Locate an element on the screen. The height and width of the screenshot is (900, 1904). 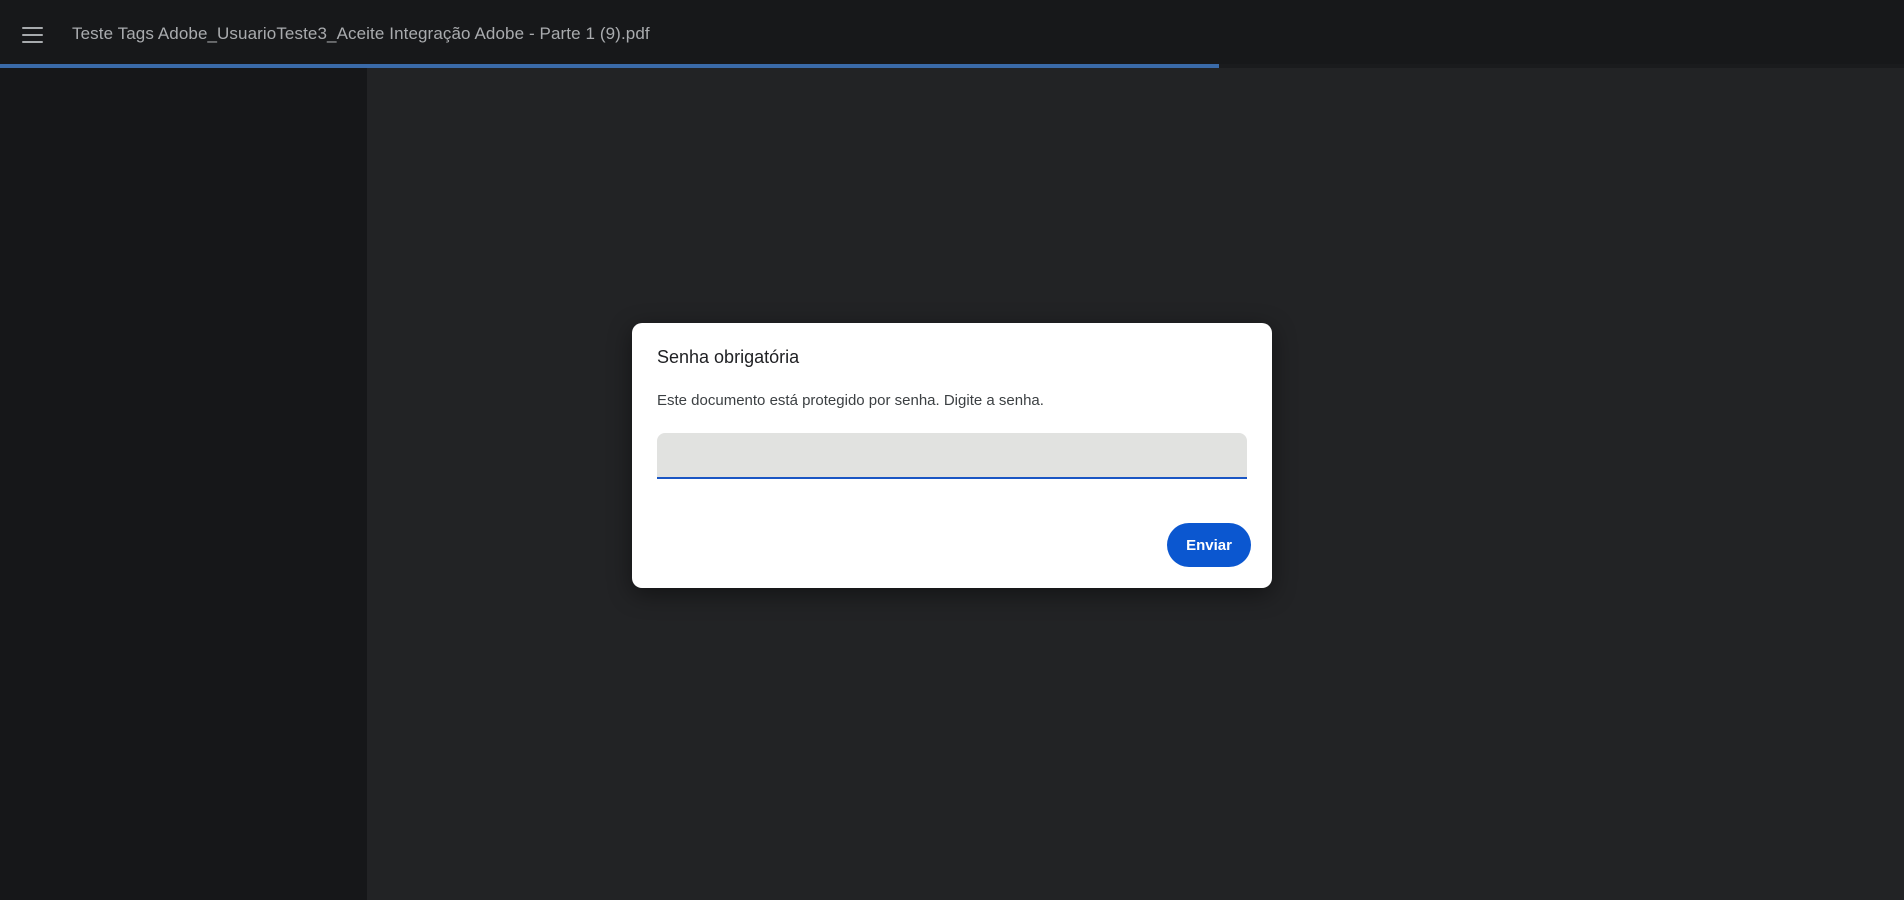
password-input is located at coordinates (952, 456).